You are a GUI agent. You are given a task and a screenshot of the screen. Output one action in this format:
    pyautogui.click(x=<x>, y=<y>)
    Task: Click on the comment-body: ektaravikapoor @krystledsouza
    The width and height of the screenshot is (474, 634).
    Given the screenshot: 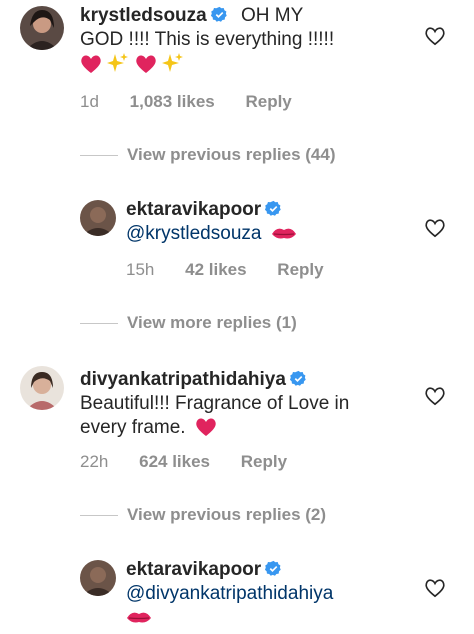 What is the action you would take?
    pyautogui.click(x=266, y=224)
    